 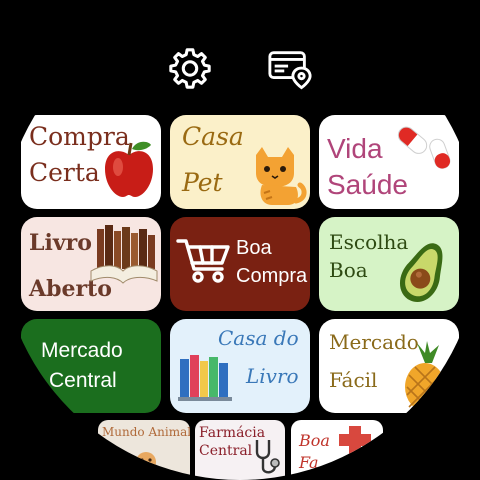 I want to click on pineapple-icon, so click(x=425, y=376).